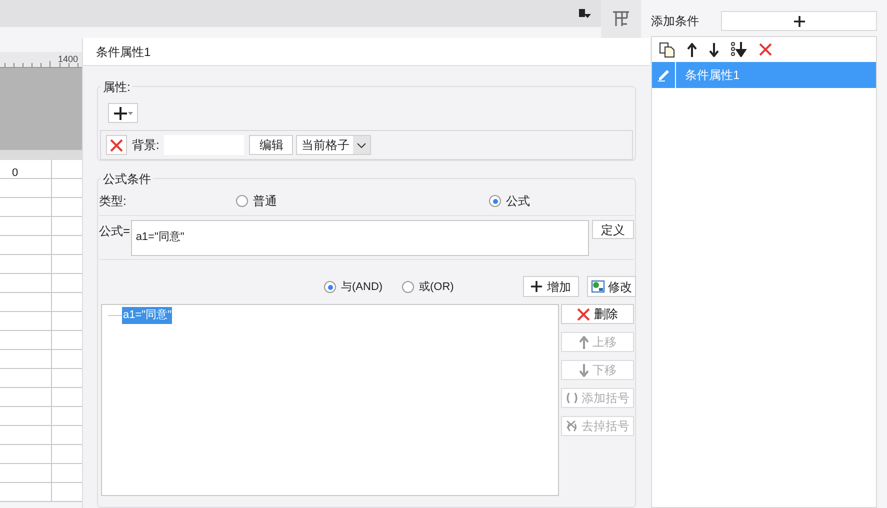 The height and width of the screenshot is (508, 887). I want to click on scope-dropdown: 当前格子, so click(334, 145).